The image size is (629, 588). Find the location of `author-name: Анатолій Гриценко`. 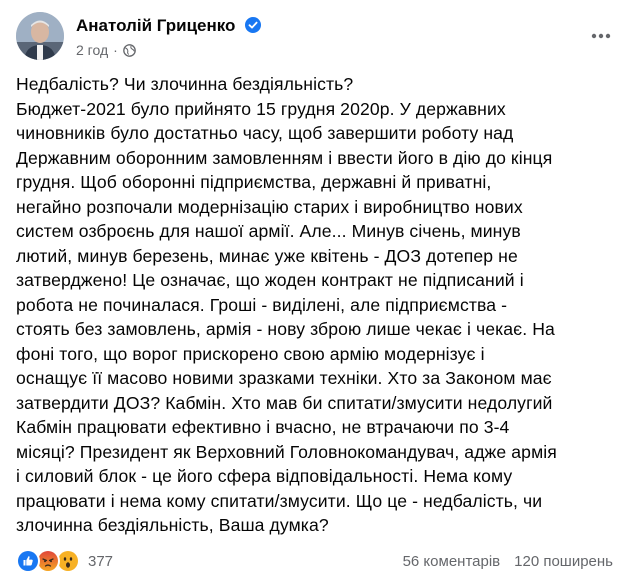

author-name: Анатолій Гриценко is located at coordinates (169, 26).